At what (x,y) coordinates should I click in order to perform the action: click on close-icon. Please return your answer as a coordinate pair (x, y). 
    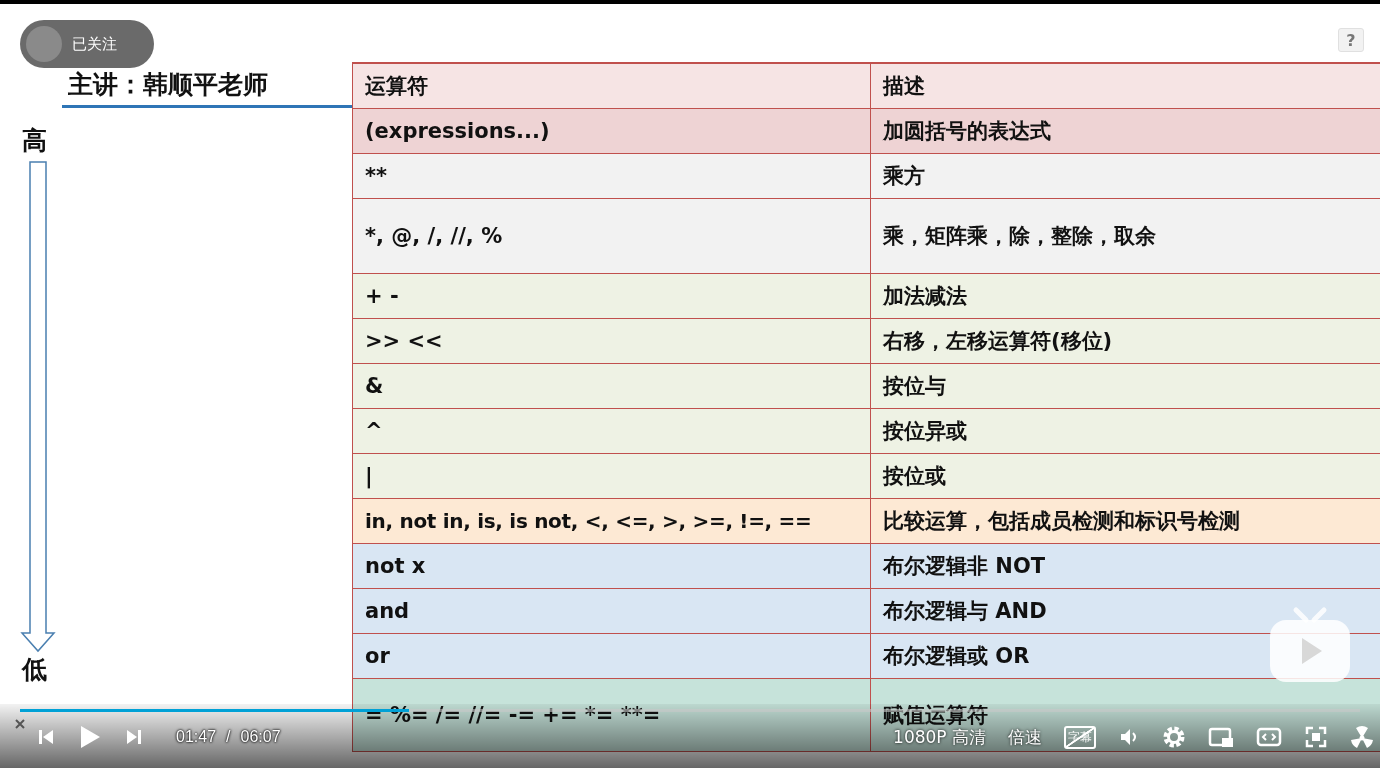
    Looking at the image, I should click on (20, 724).